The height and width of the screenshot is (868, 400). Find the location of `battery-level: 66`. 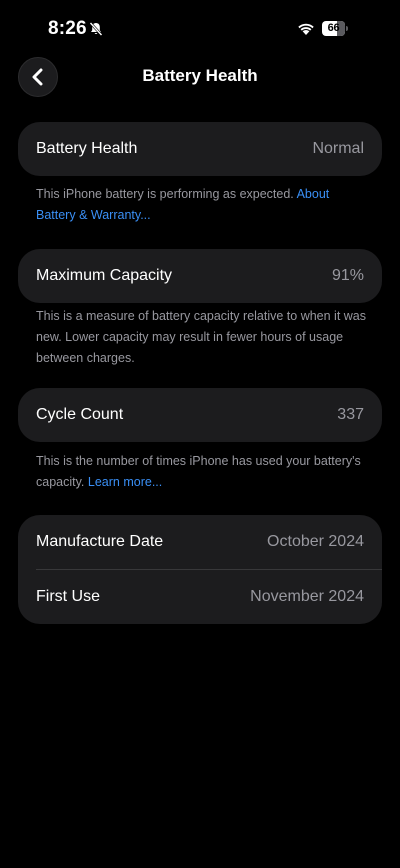

battery-level: 66 is located at coordinates (333, 28).